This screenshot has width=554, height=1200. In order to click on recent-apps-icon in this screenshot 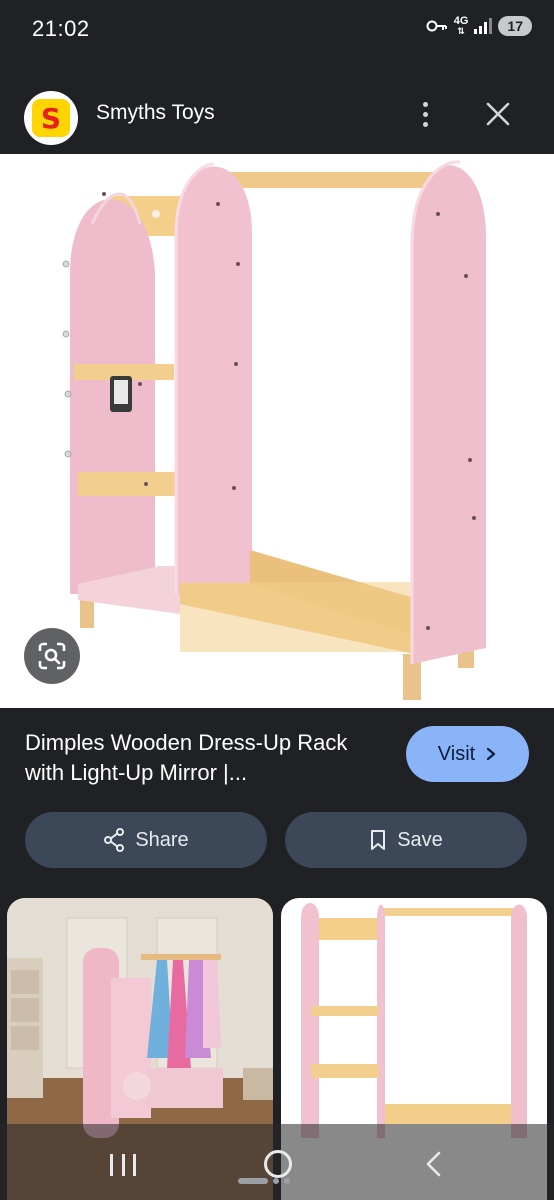, I will do `click(123, 1165)`.